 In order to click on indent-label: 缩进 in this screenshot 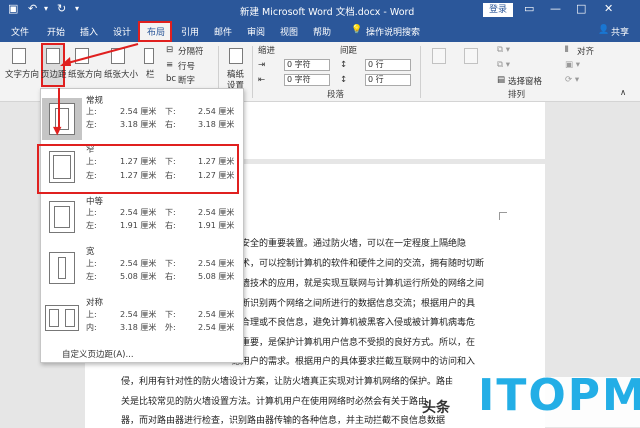, I will do `click(267, 51)`.